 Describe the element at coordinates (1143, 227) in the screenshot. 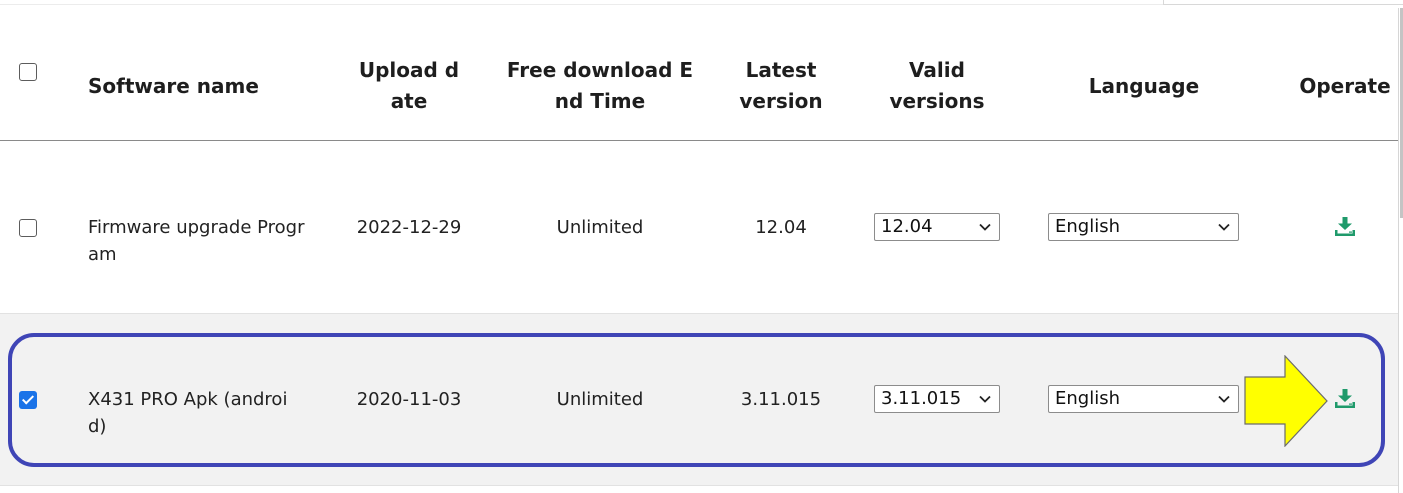

I see `row-1-language-select: English` at that location.